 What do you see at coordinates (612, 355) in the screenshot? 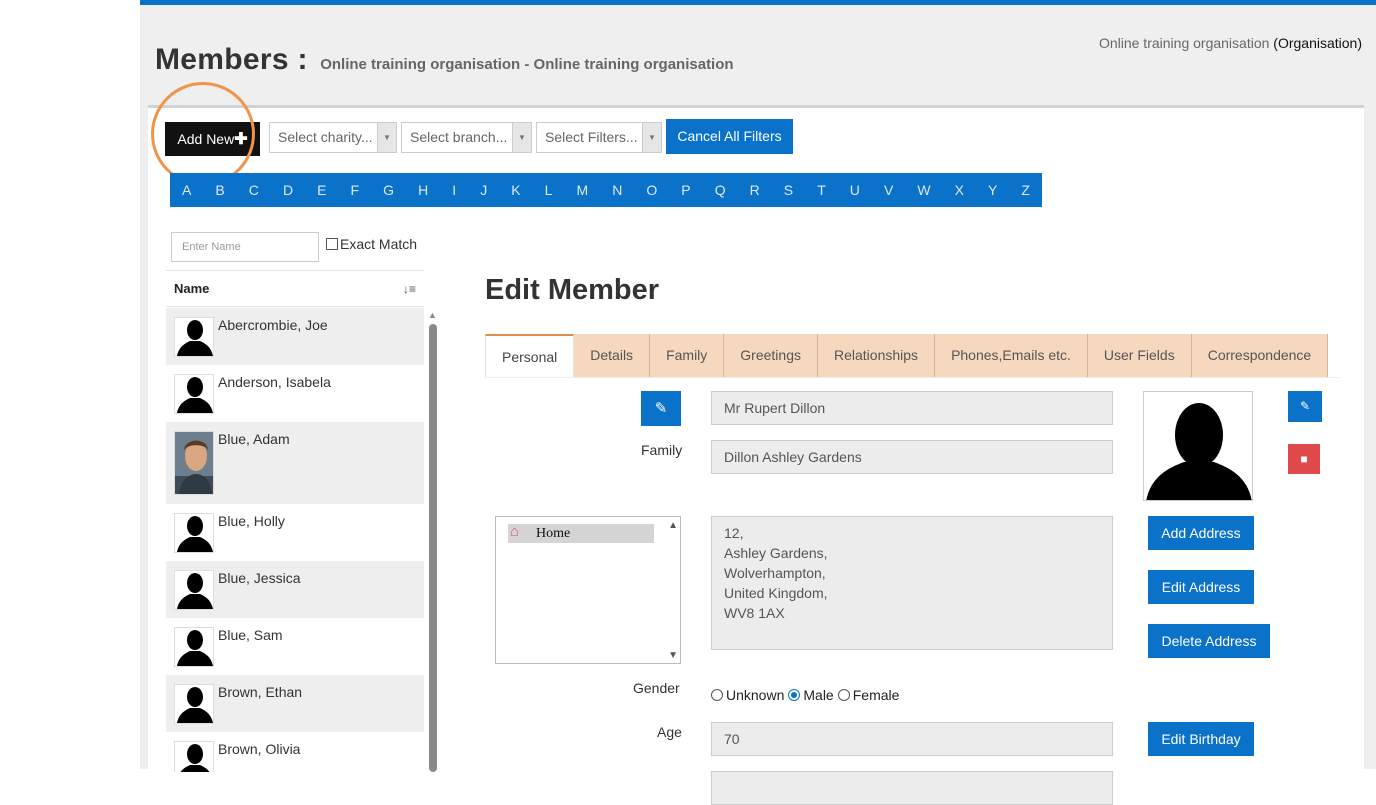
I see `tab-details: Details` at bounding box center [612, 355].